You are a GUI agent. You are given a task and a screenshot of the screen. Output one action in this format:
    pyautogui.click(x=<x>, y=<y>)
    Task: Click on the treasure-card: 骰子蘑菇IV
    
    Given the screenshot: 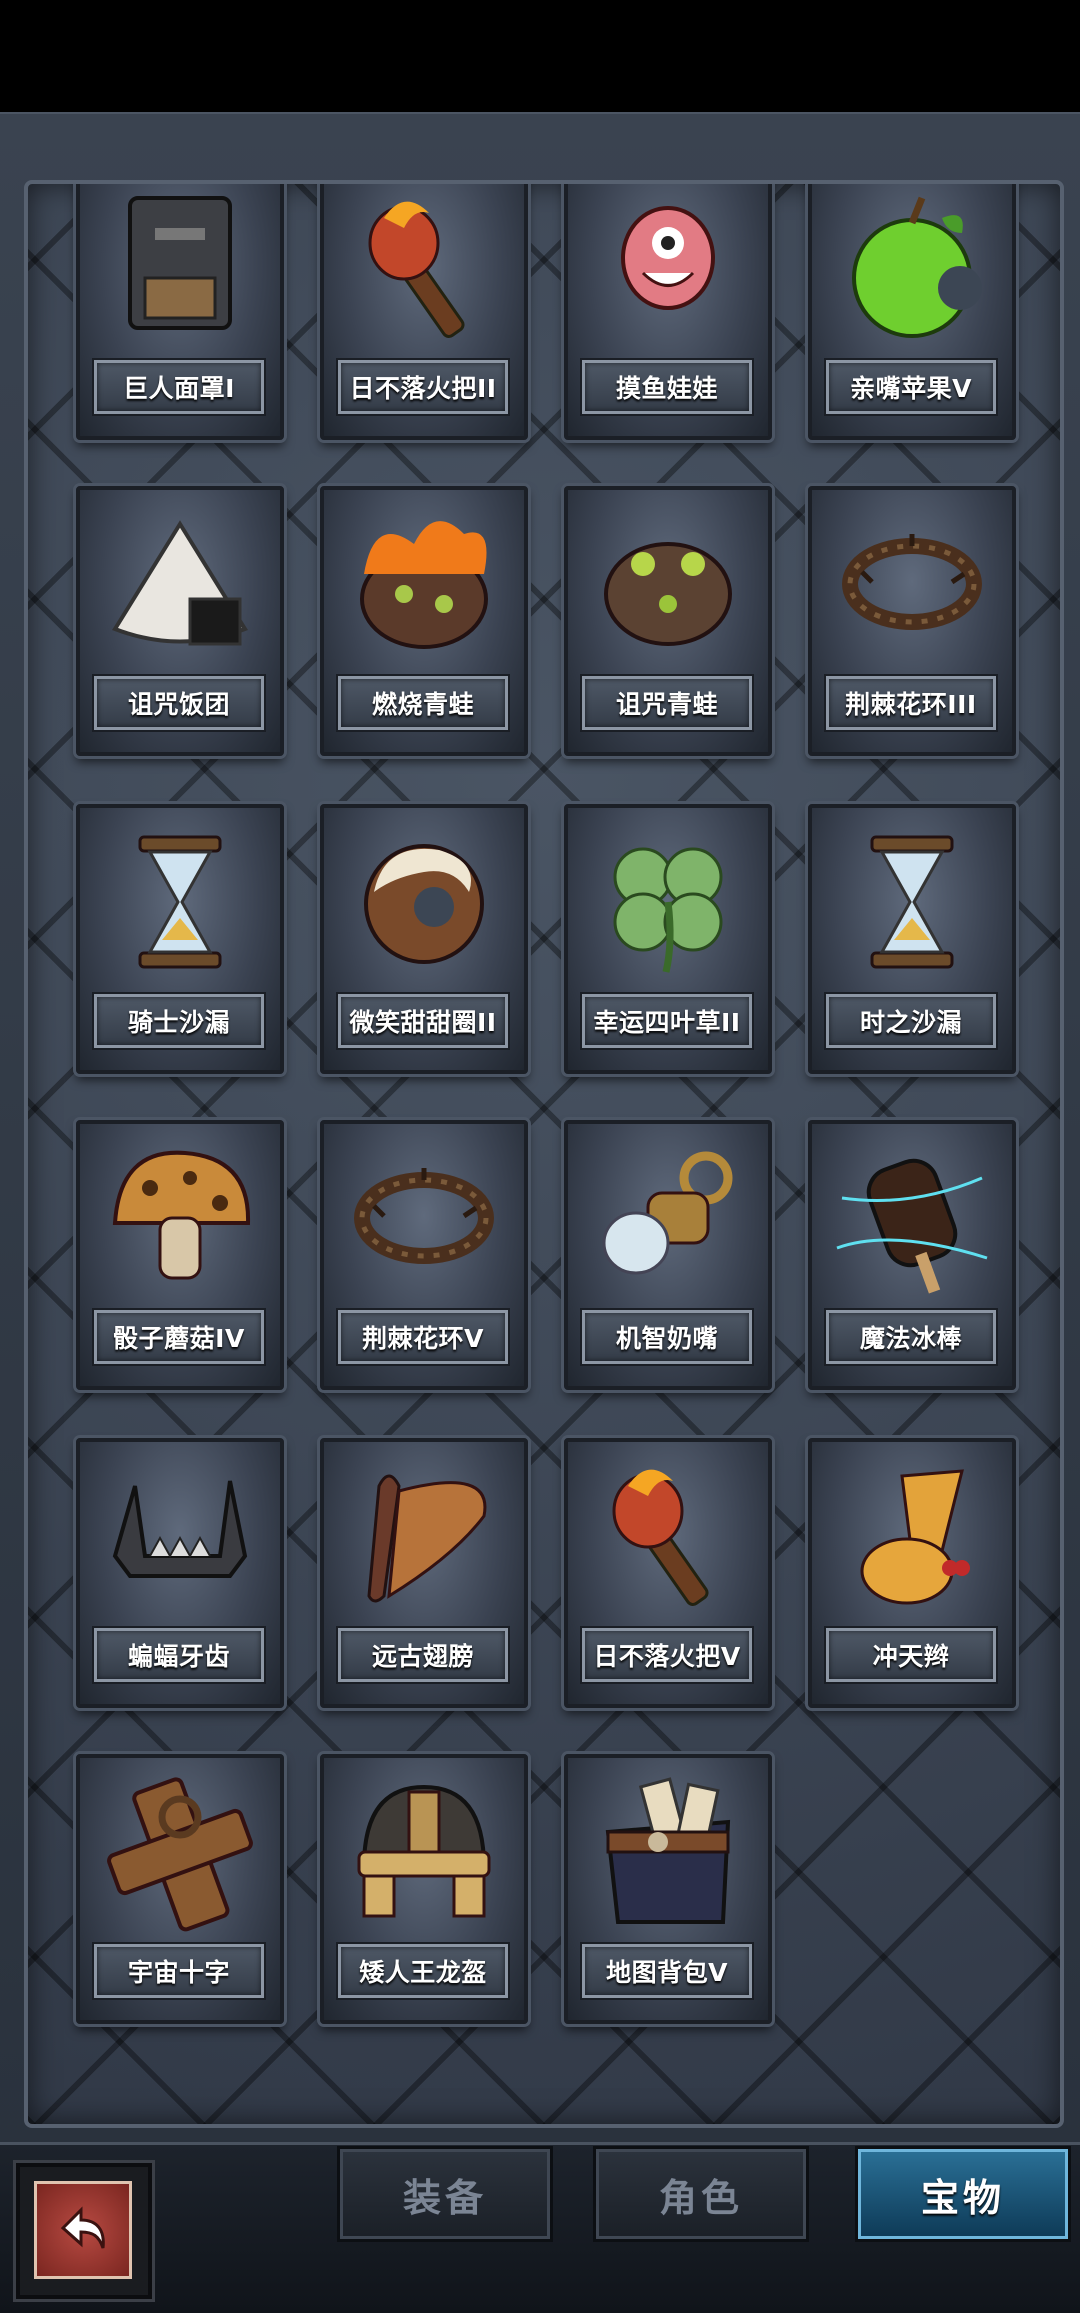 What is the action you would take?
    pyautogui.click(x=180, y=1255)
    